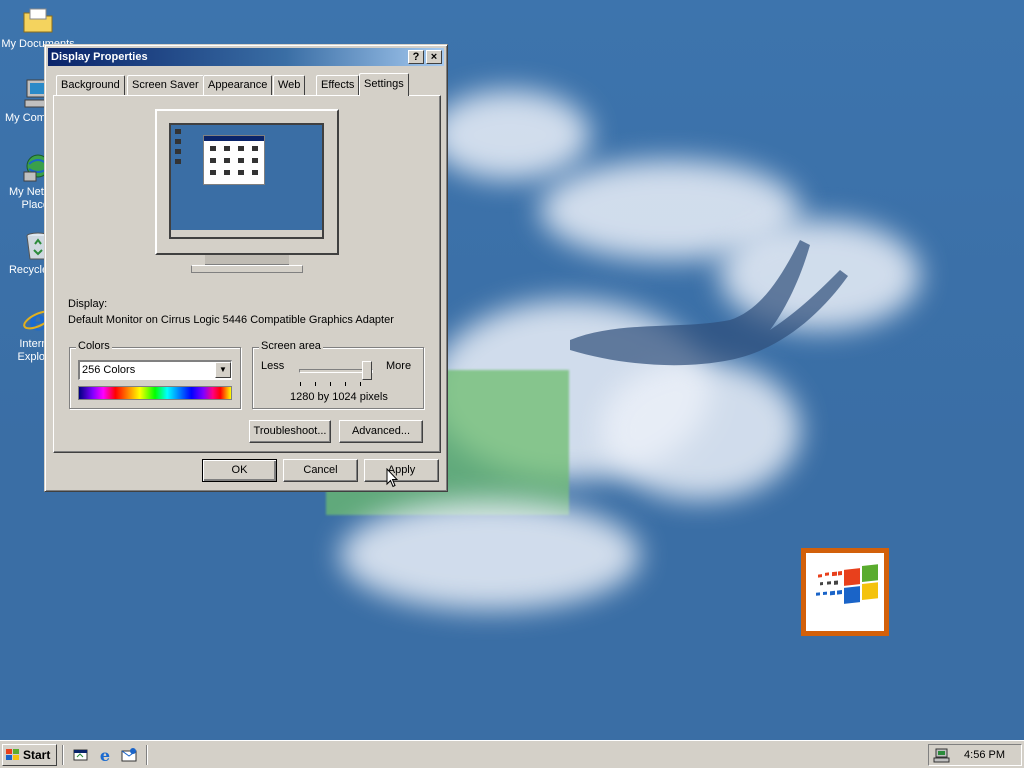  What do you see at coordinates (384, 84) in the screenshot?
I see `tab-settings: Settings` at bounding box center [384, 84].